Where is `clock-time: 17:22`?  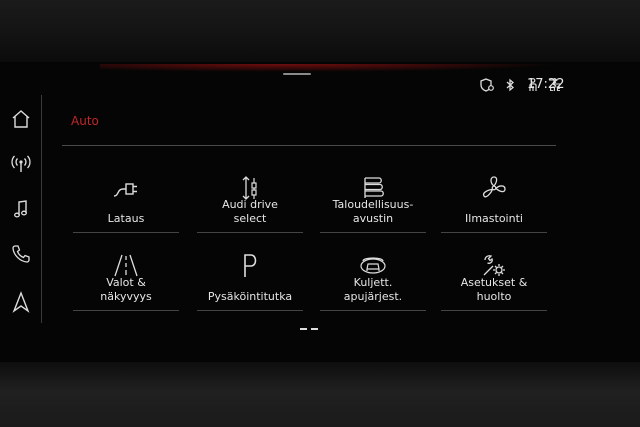 clock-time: 17:22 is located at coordinates (546, 84).